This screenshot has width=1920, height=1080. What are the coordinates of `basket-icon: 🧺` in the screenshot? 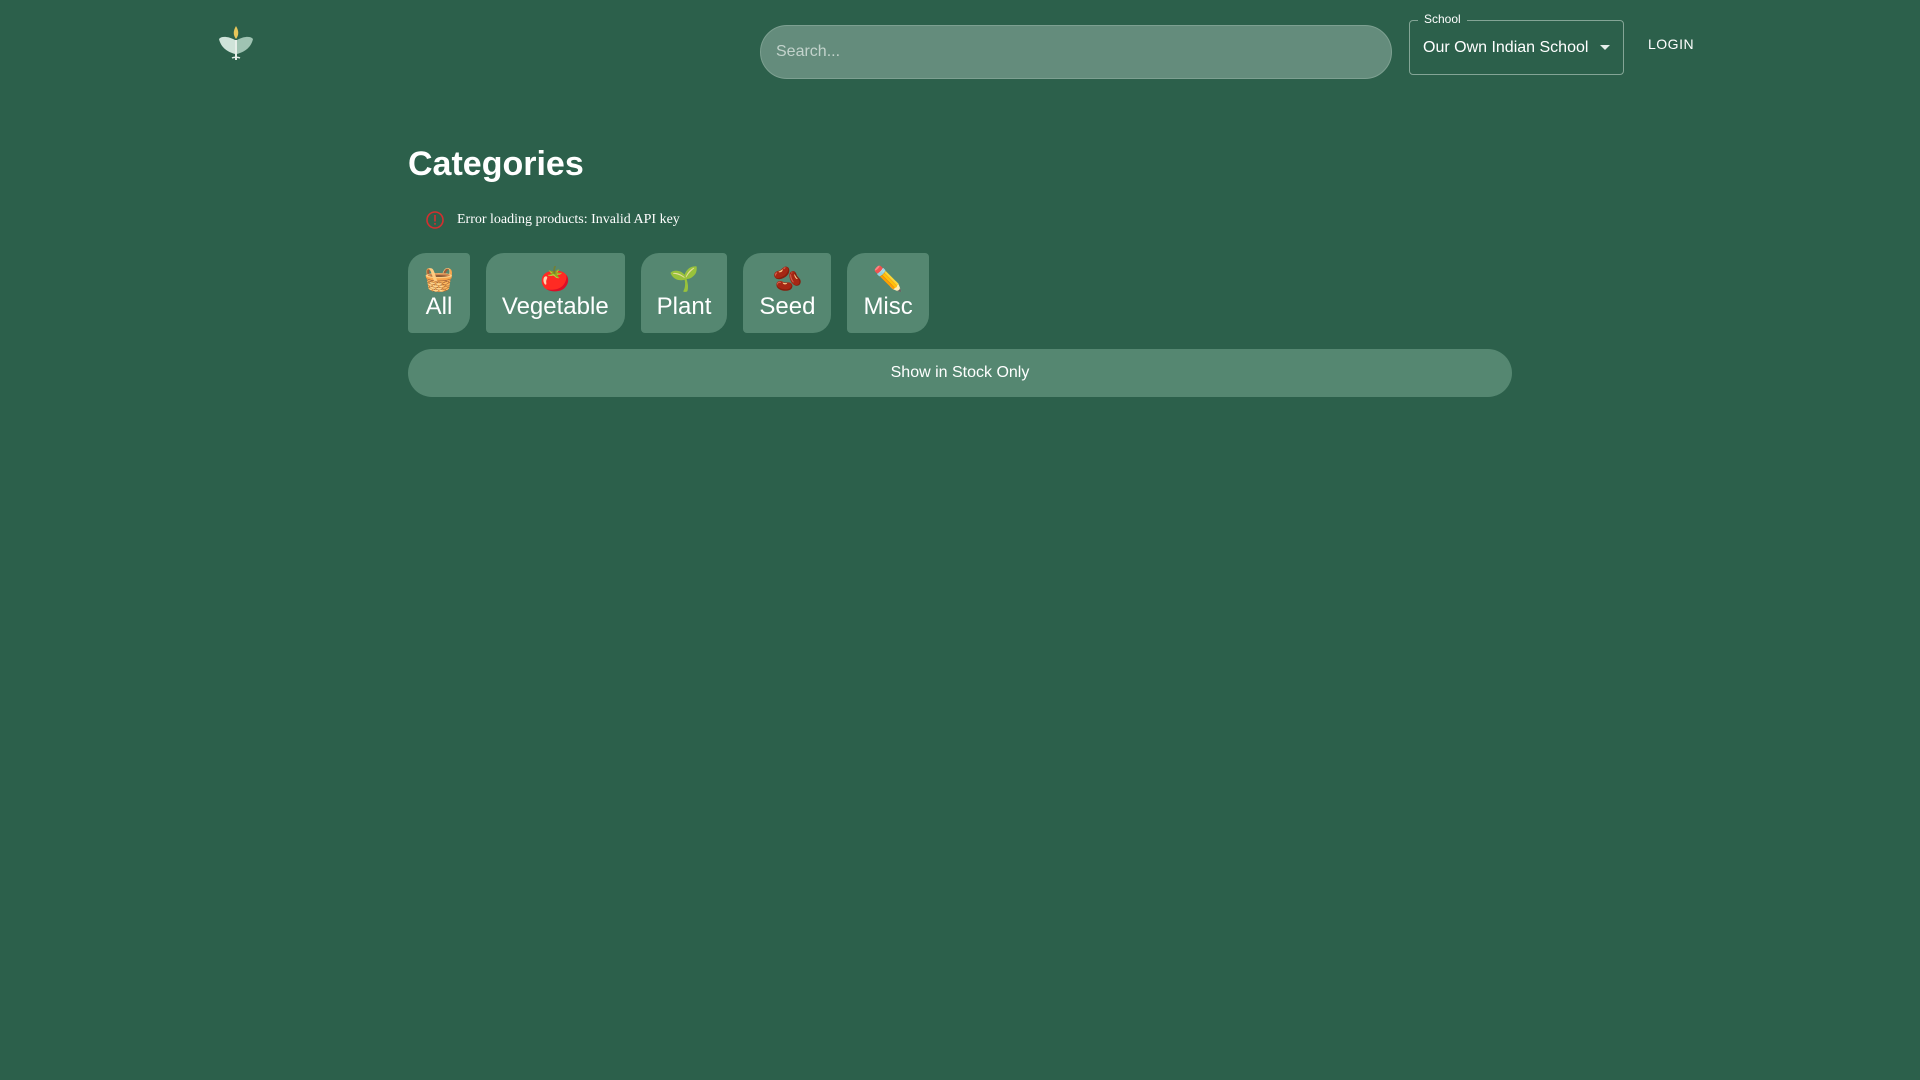 It's located at (439, 279).